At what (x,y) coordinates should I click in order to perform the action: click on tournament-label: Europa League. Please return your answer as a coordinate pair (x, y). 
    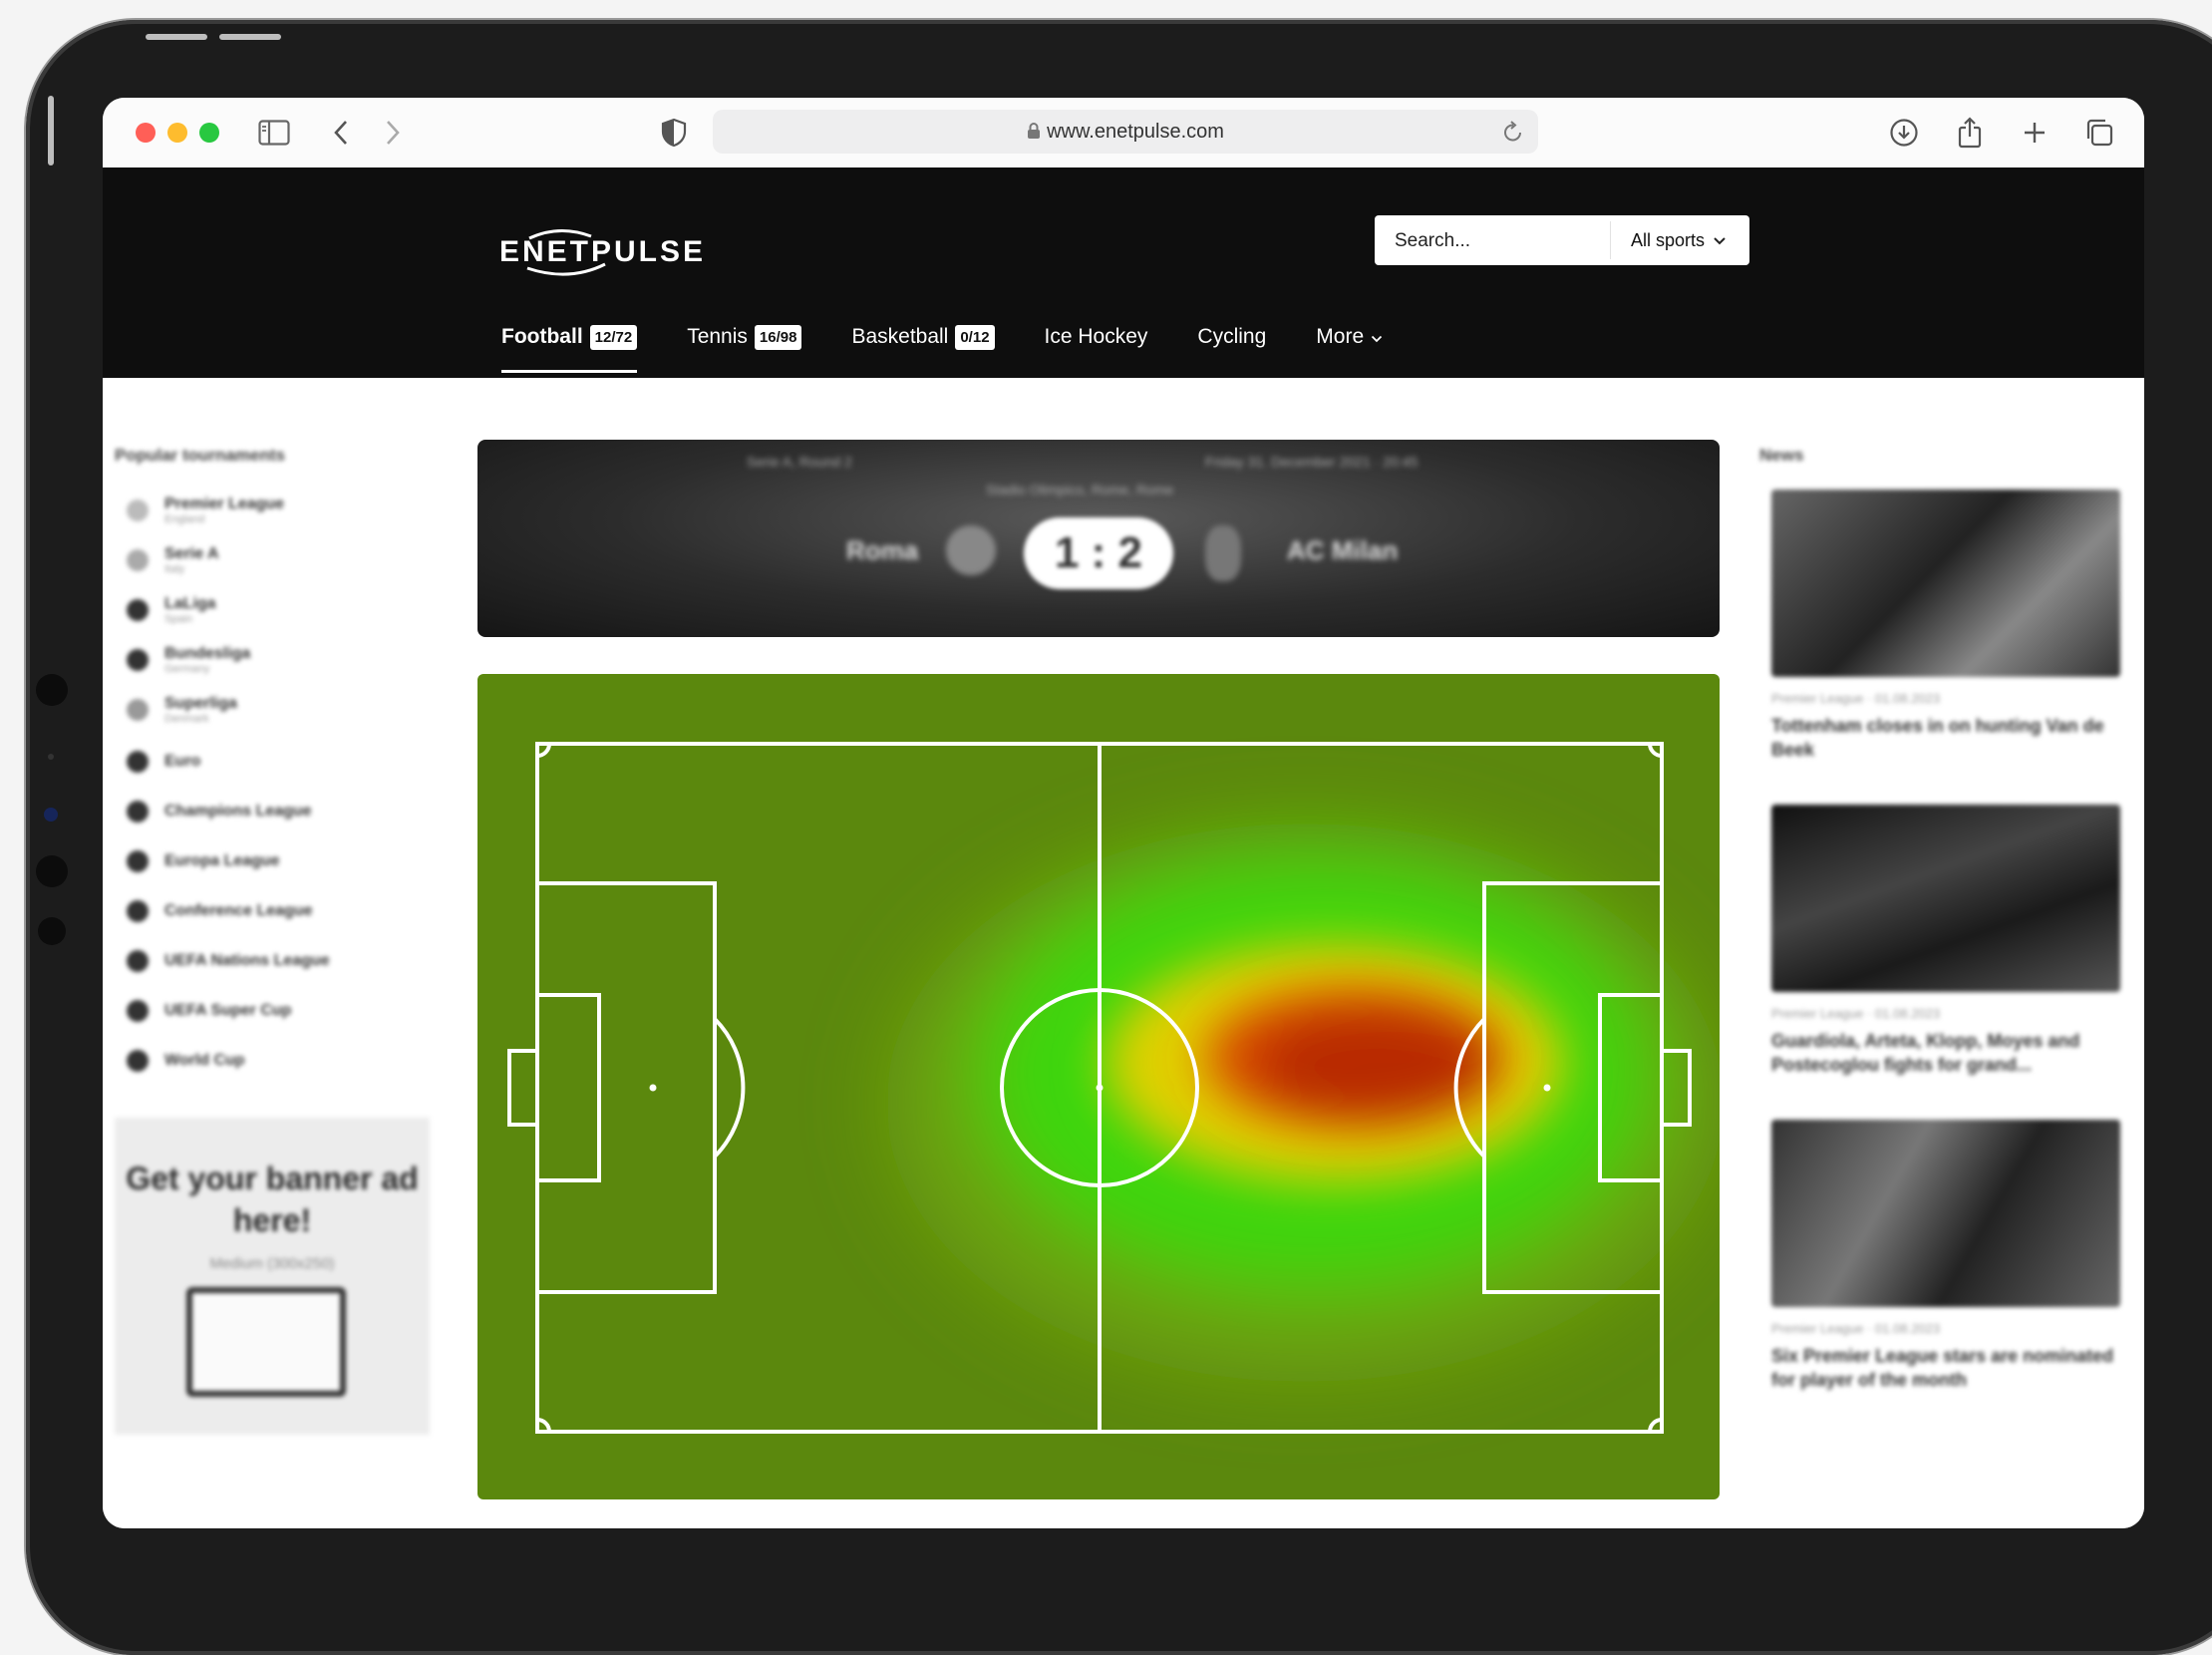
    Looking at the image, I should click on (222, 860).